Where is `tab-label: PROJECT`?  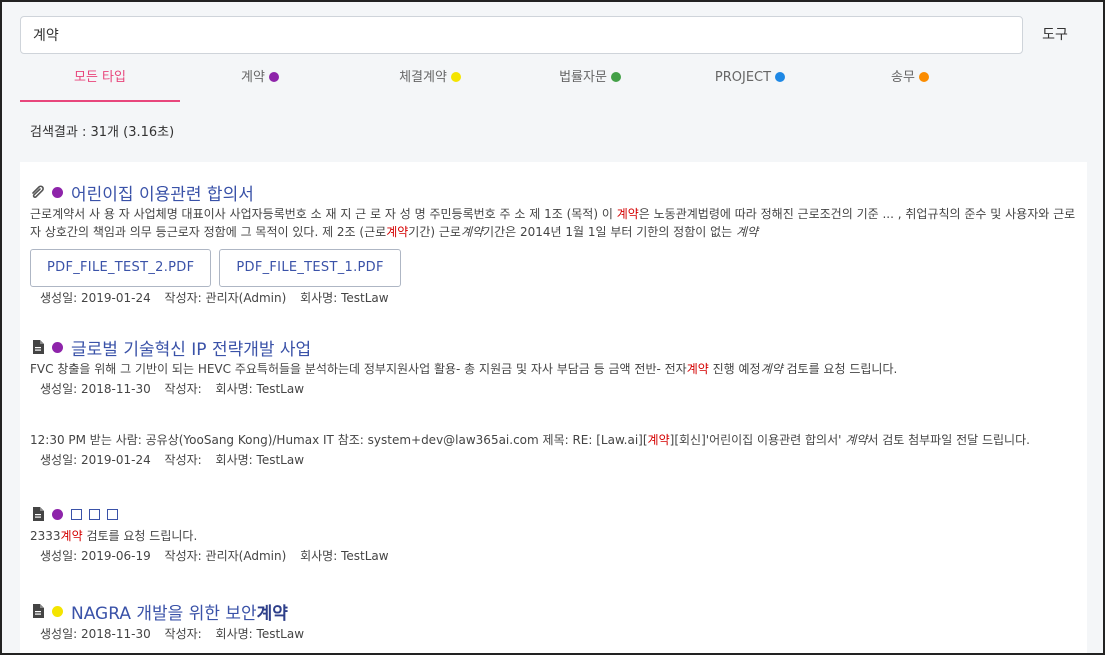
tab-label: PROJECT is located at coordinates (743, 77).